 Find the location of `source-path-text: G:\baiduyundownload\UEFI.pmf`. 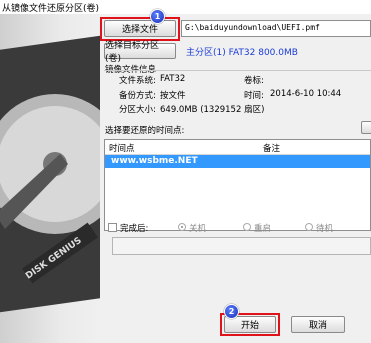

source-path-text: G:\baiduyundownload\UEFI.pmf is located at coordinates (252, 27).